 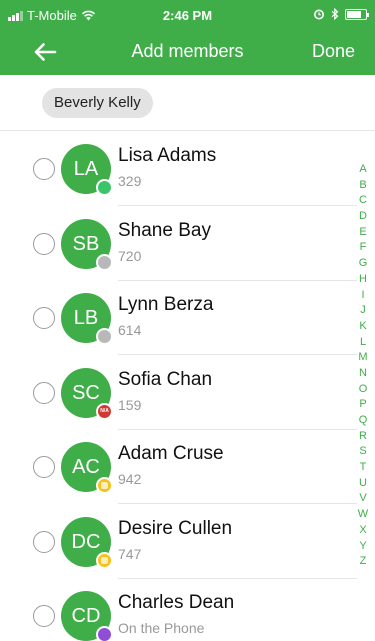 I want to click on selected-members: Beverly Kelly, so click(x=187, y=103).